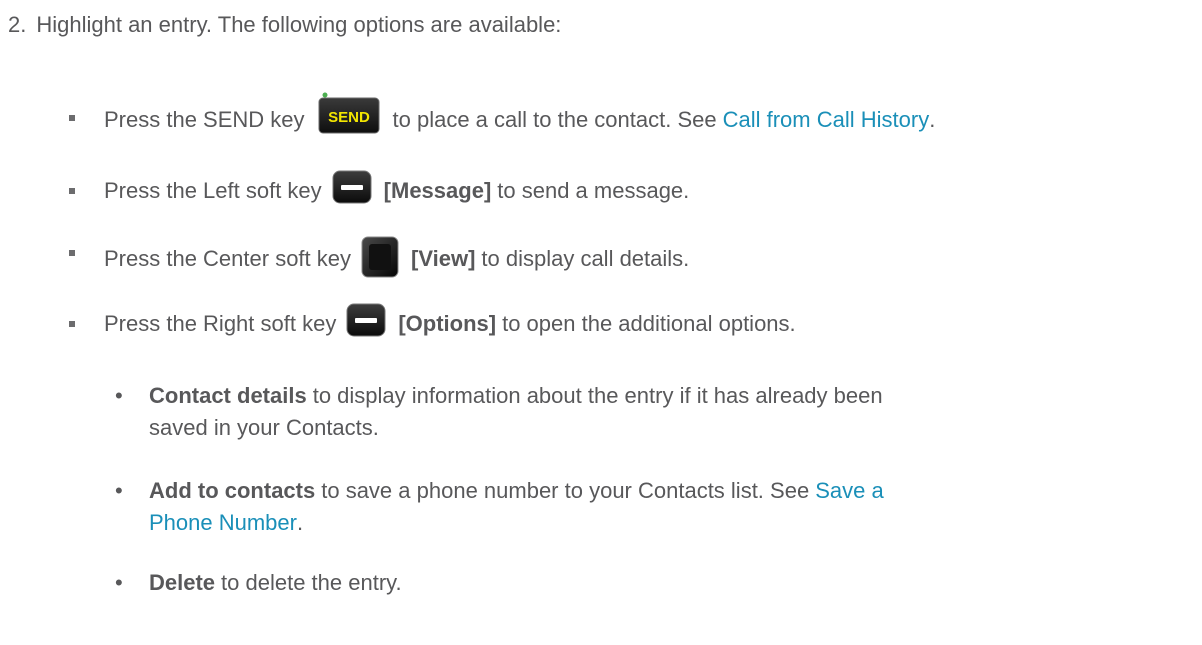 The height and width of the screenshot is (645, 1202). I want to click on bullet-1-before: Press the SEND key, so click(204, 119).